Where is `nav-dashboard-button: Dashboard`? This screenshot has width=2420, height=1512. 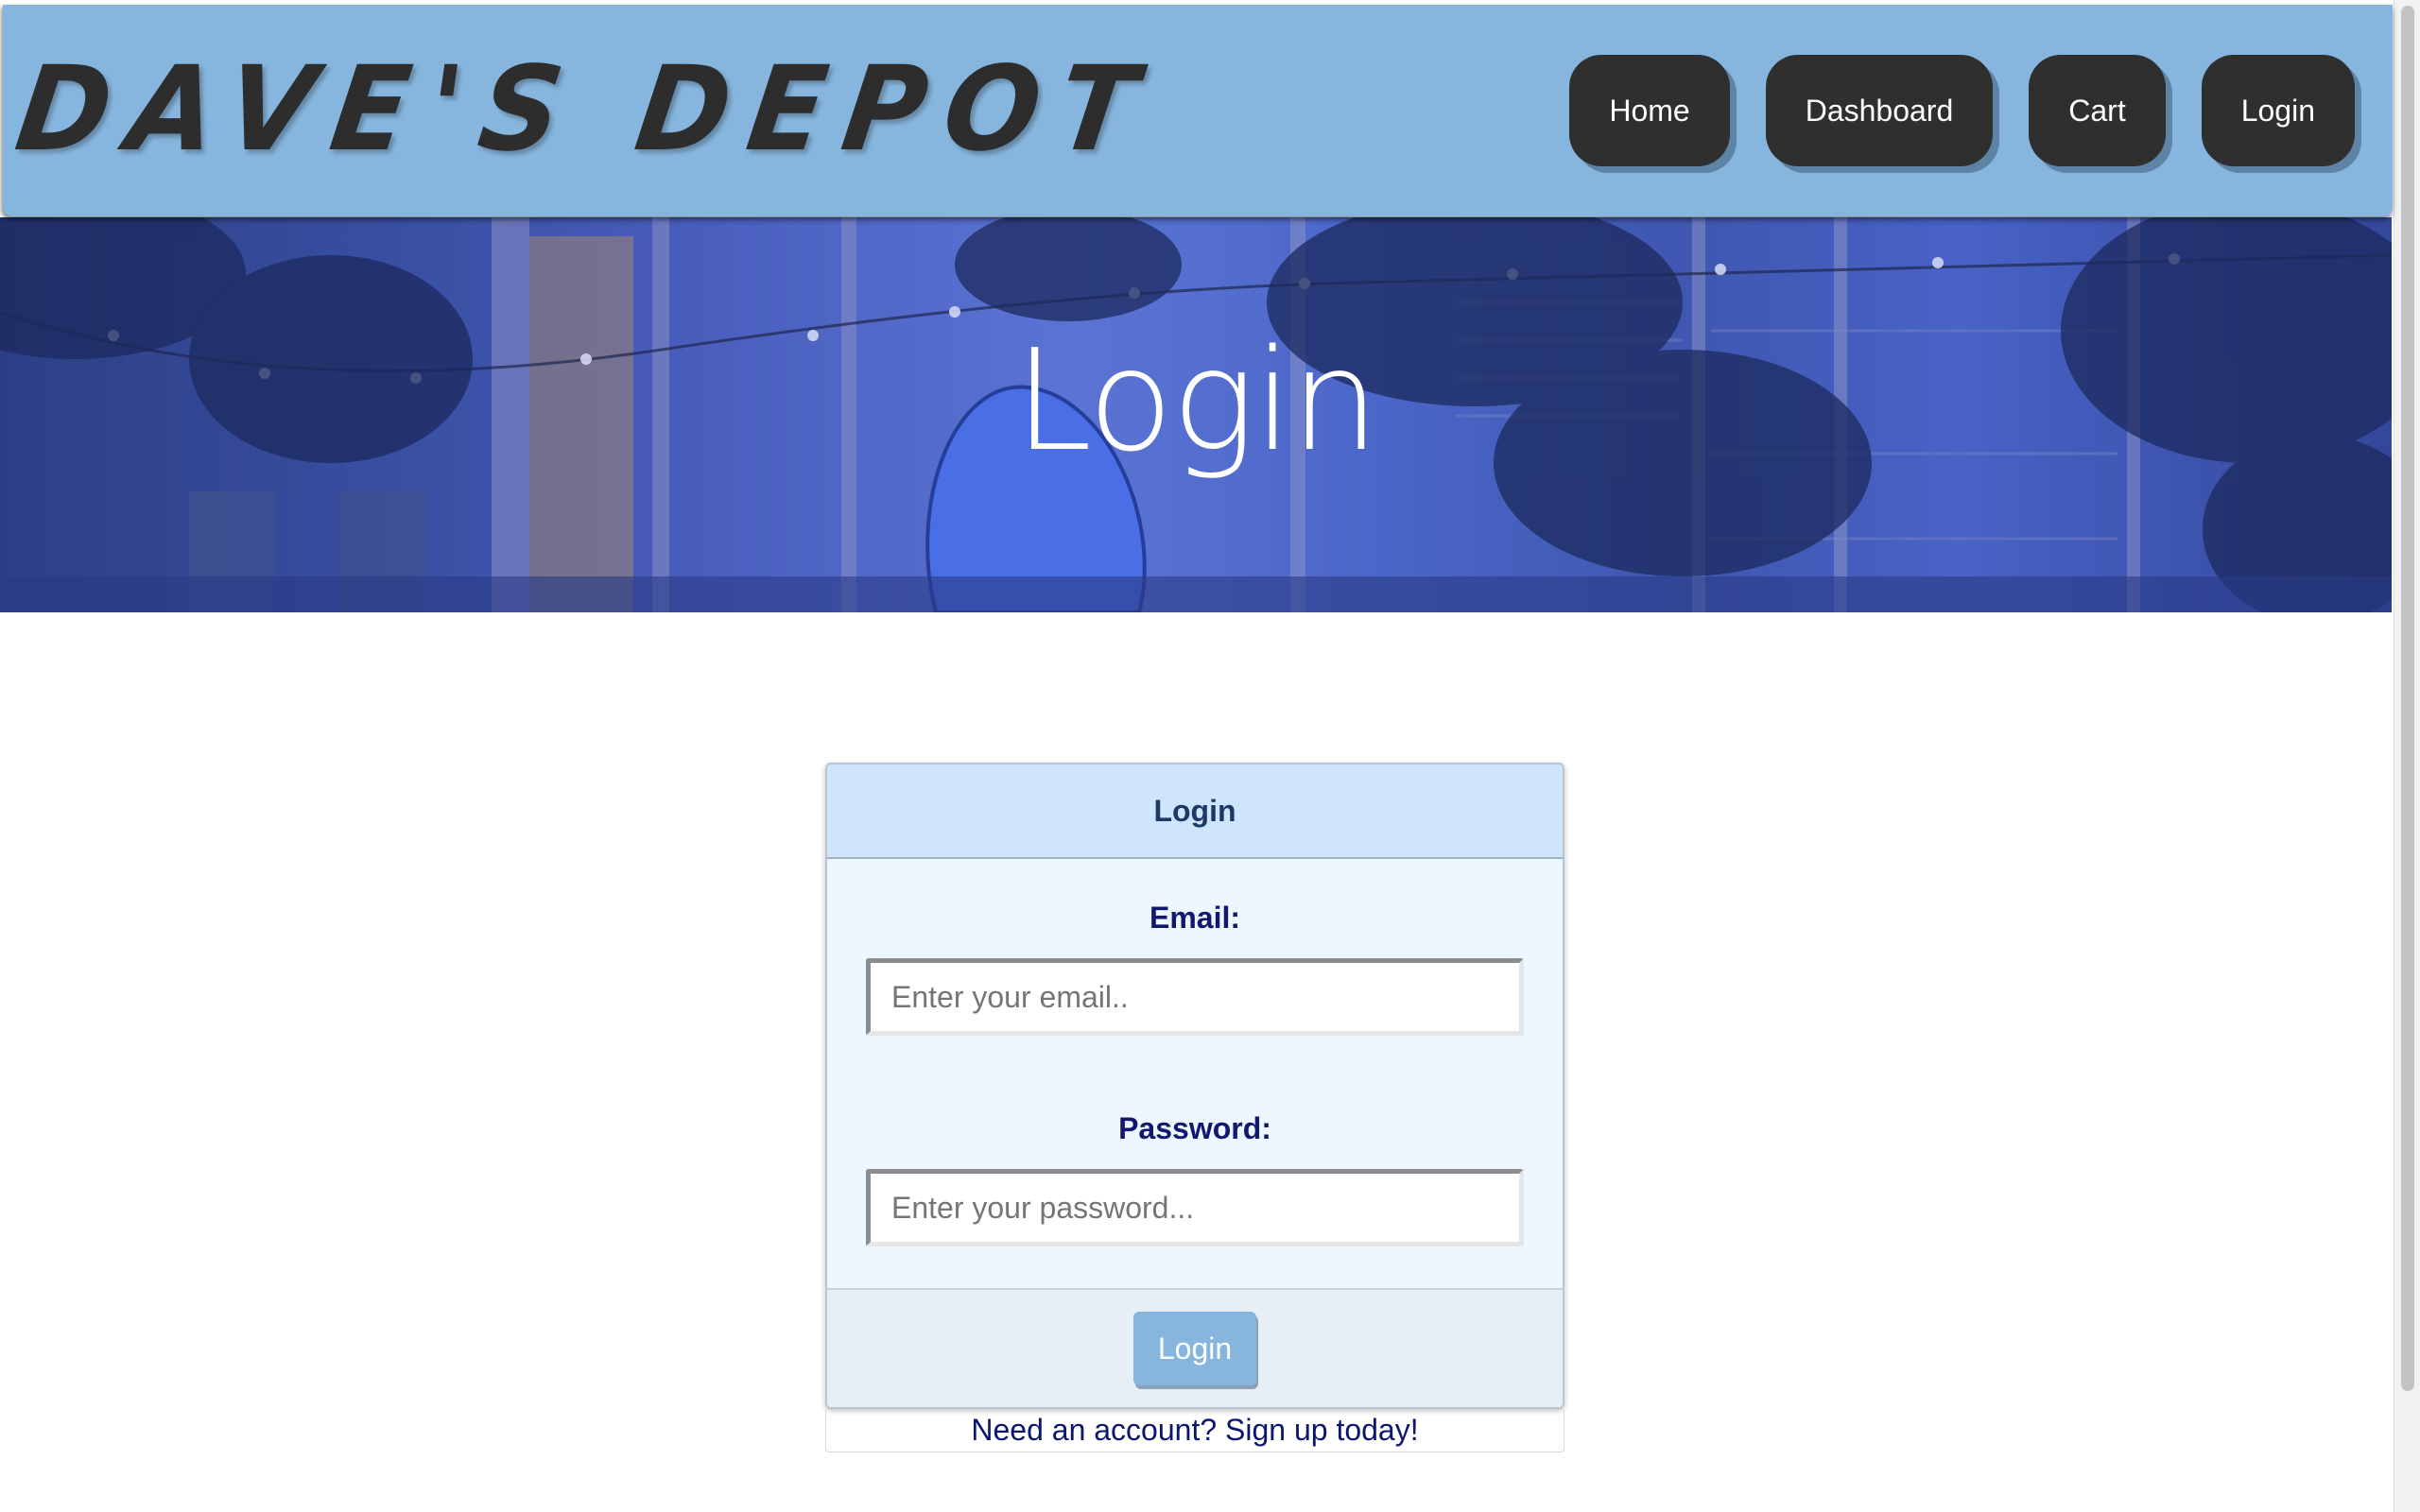
nav-dashboard-button: Dashboard is located at coordinates (1879, 110).